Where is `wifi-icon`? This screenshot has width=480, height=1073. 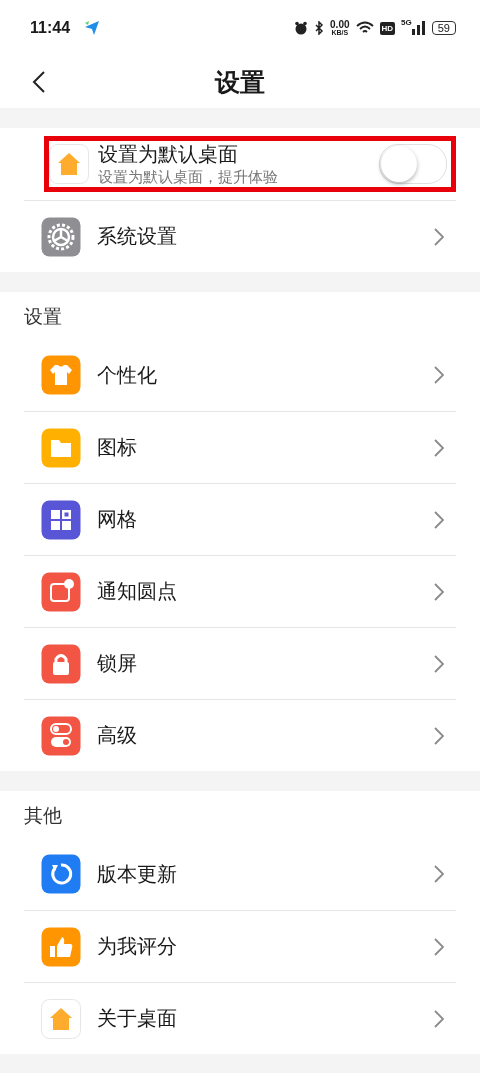 wifi-icon is located at coordinates (364, 28).